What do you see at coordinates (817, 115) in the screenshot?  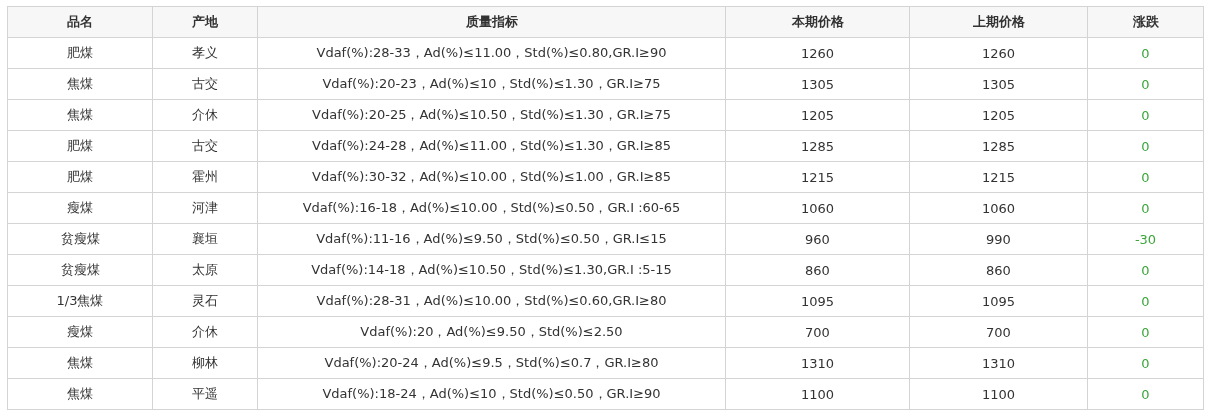 I see `current-price-cell: 1205` at bounding box center [817, 115].